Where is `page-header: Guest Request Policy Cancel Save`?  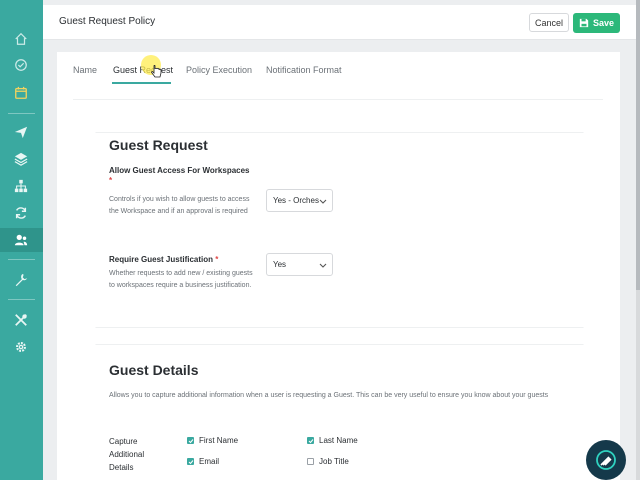 page-header: Guest Request Policy Cancel Save is located at coordinates (340, 22).